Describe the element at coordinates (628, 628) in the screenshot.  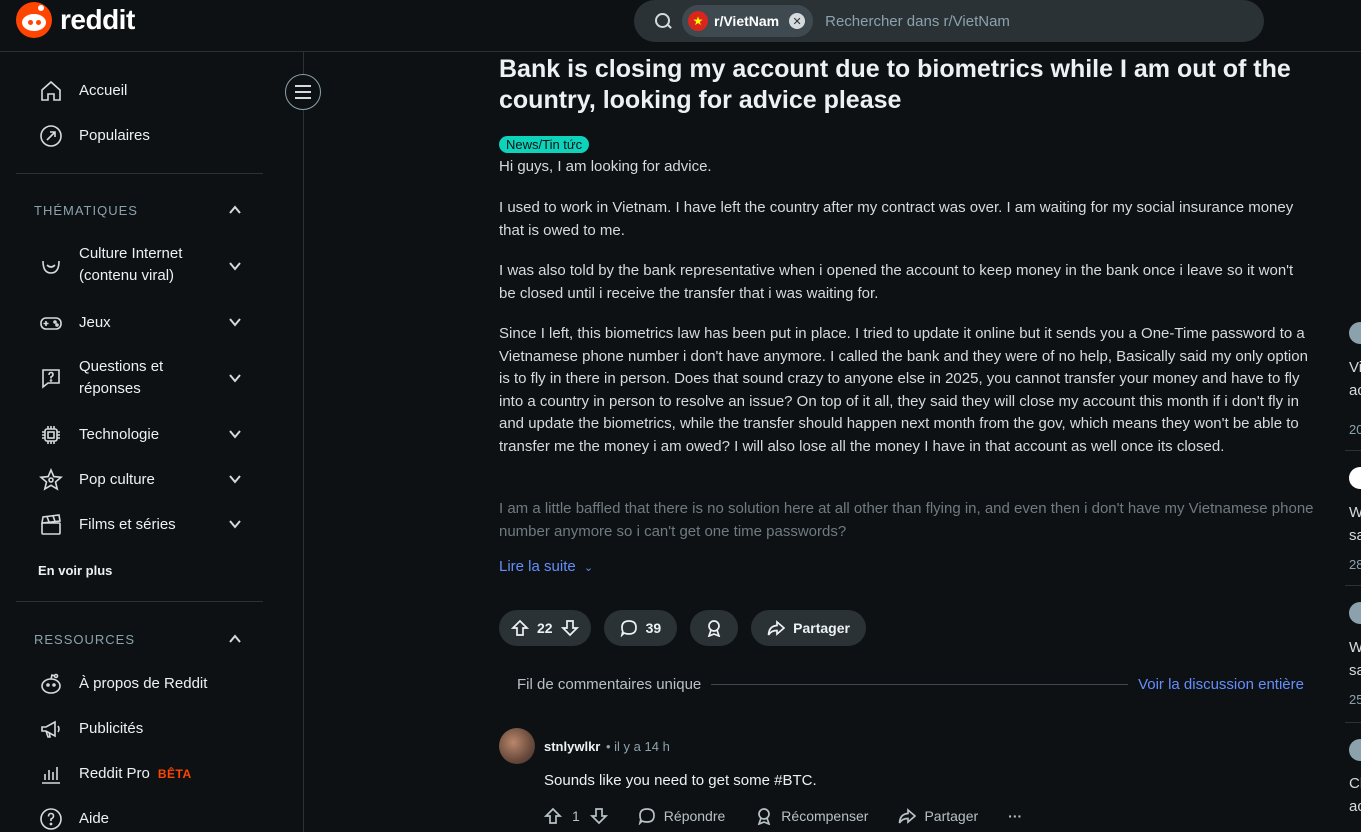
I see `comment-icon` at that location.